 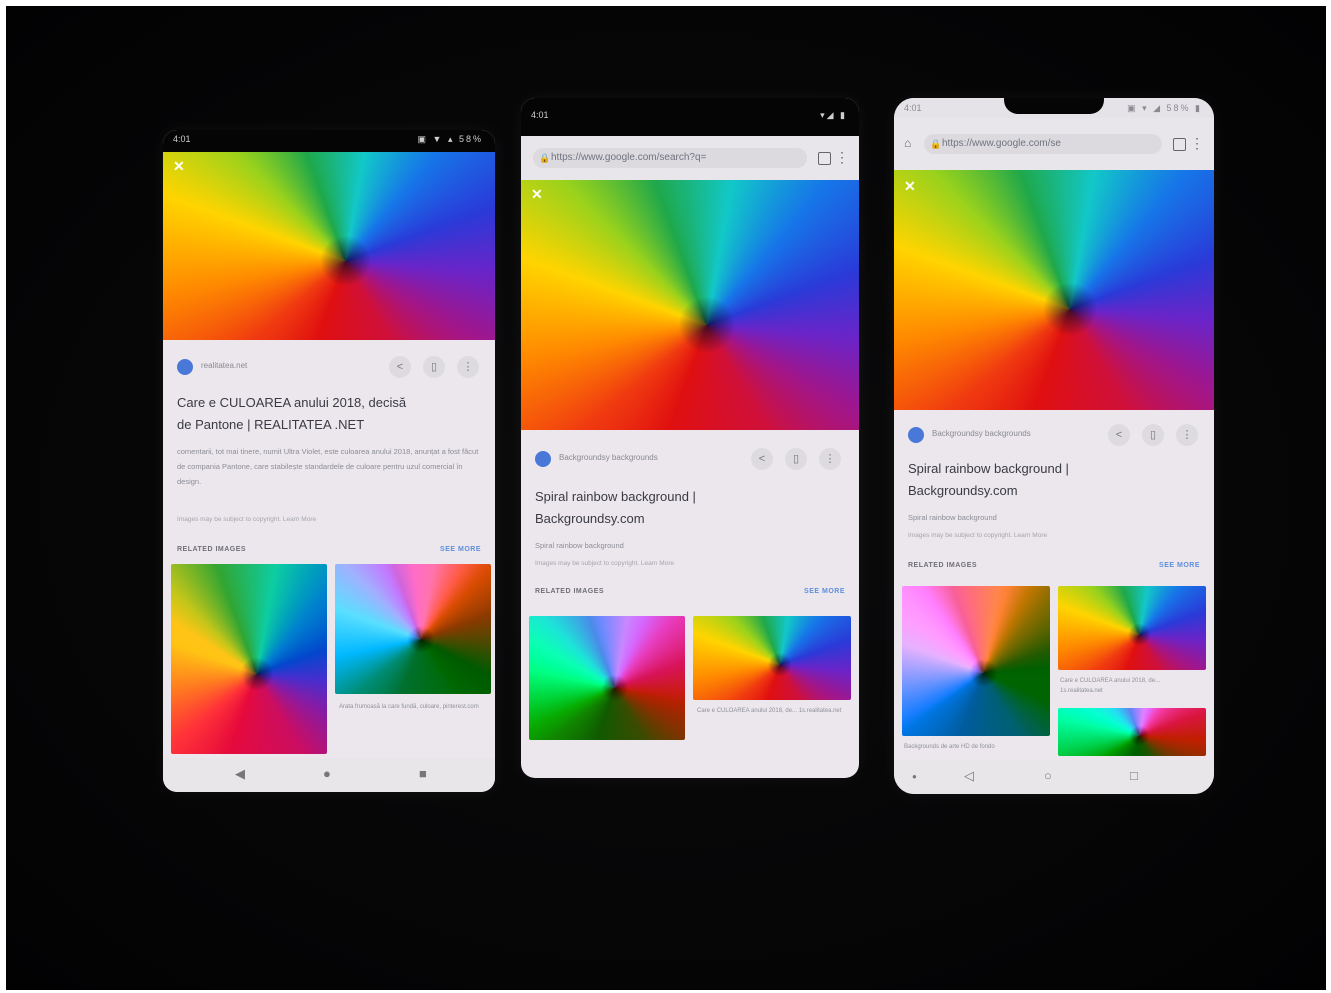 I want to click on url-text: https://www.google.com/se, so click(x=1001, y=143).